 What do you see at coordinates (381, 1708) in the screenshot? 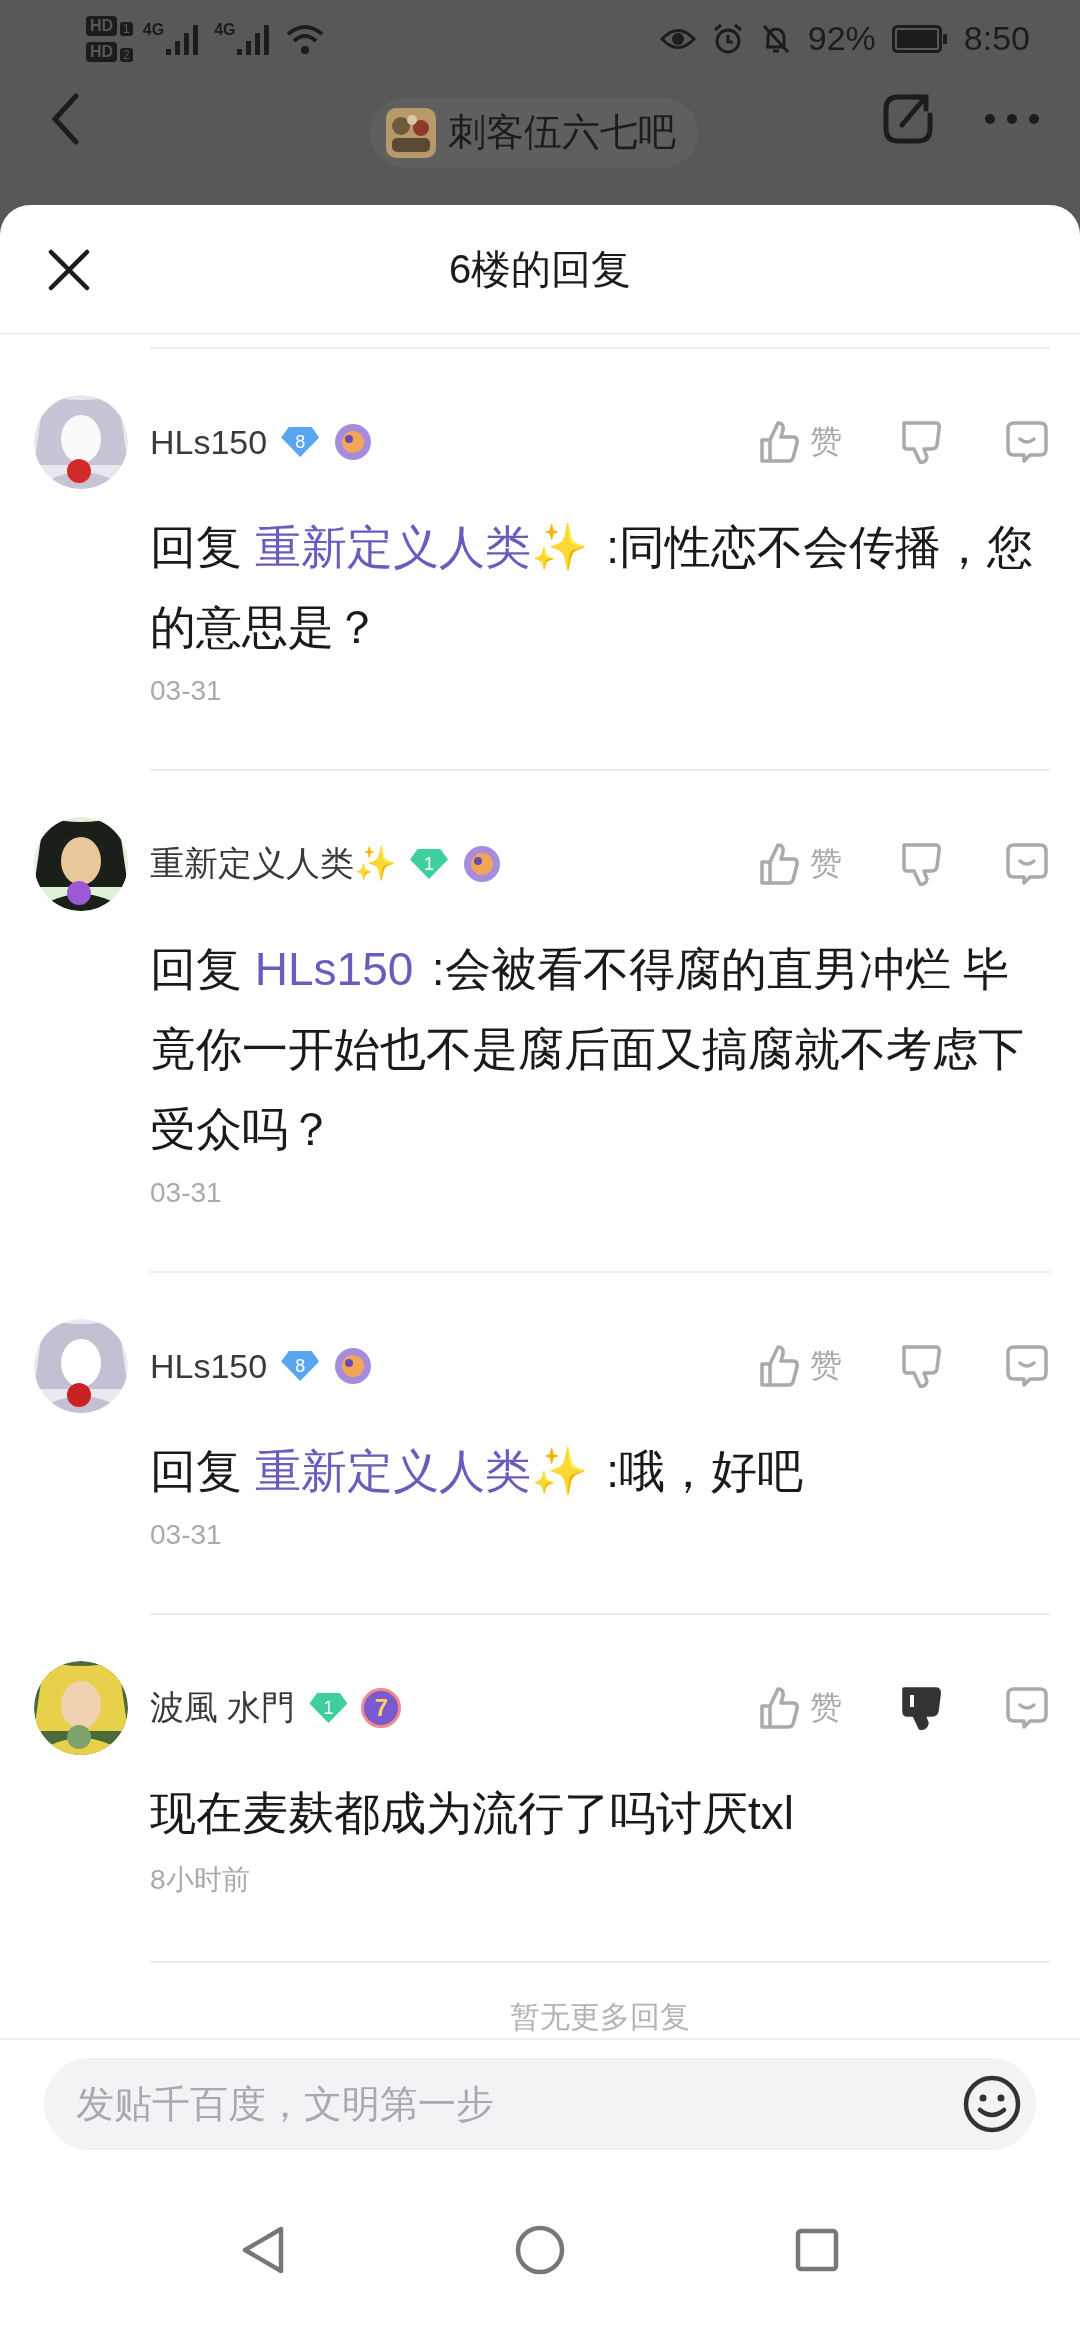
I see `medal-badge: 7` at bounding box center [381, 1708].